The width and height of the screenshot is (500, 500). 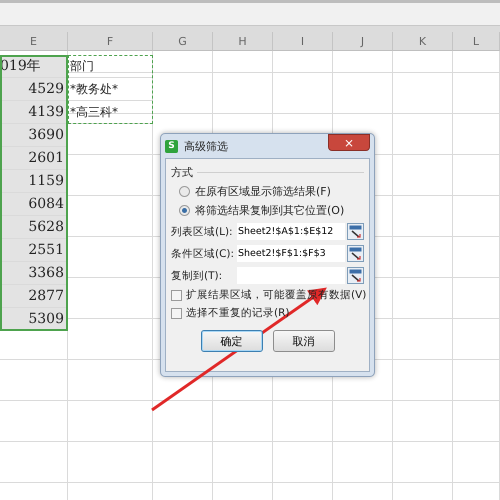 What do you see at coordinates (110, 41) in the screenshot?
I see `column-header: F` at bounding box center [110, 41].